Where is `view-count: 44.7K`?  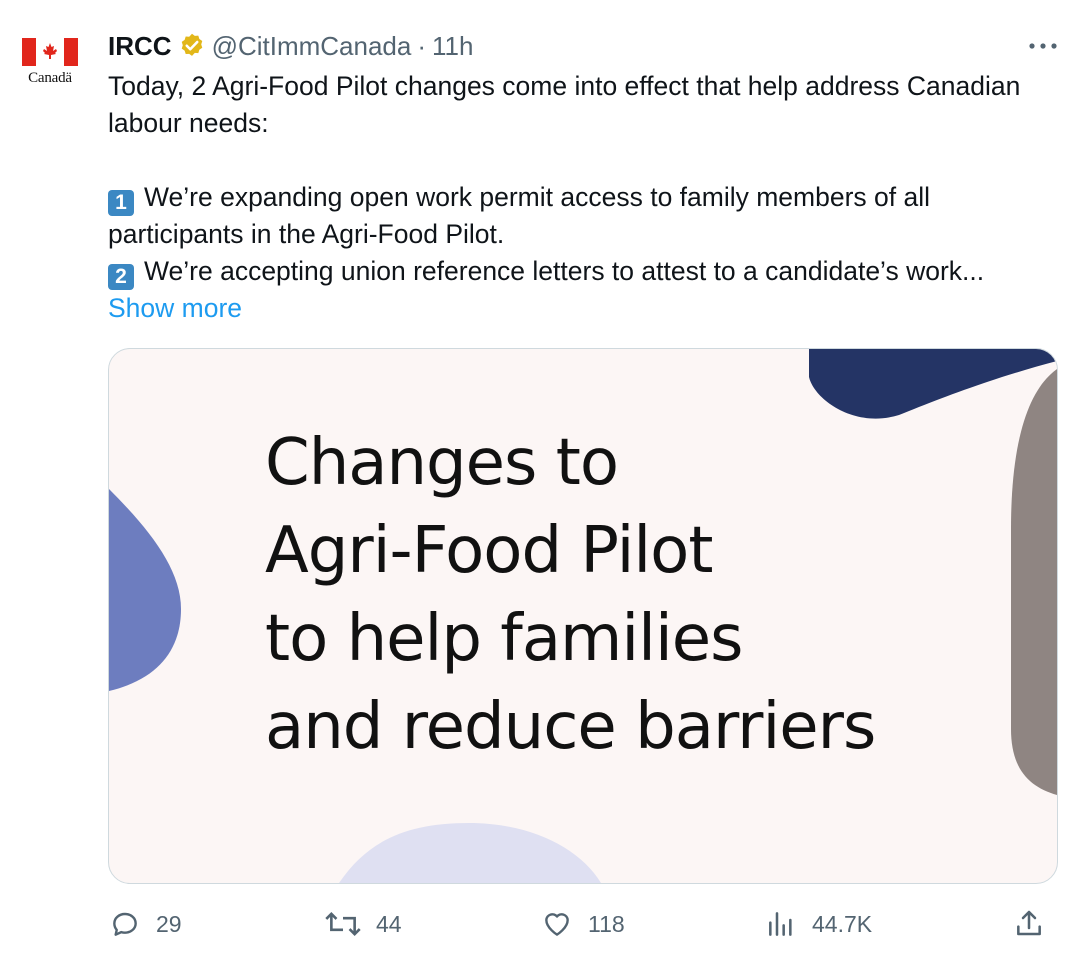
view-count: 44.7K is located at coordinates (842, 923).